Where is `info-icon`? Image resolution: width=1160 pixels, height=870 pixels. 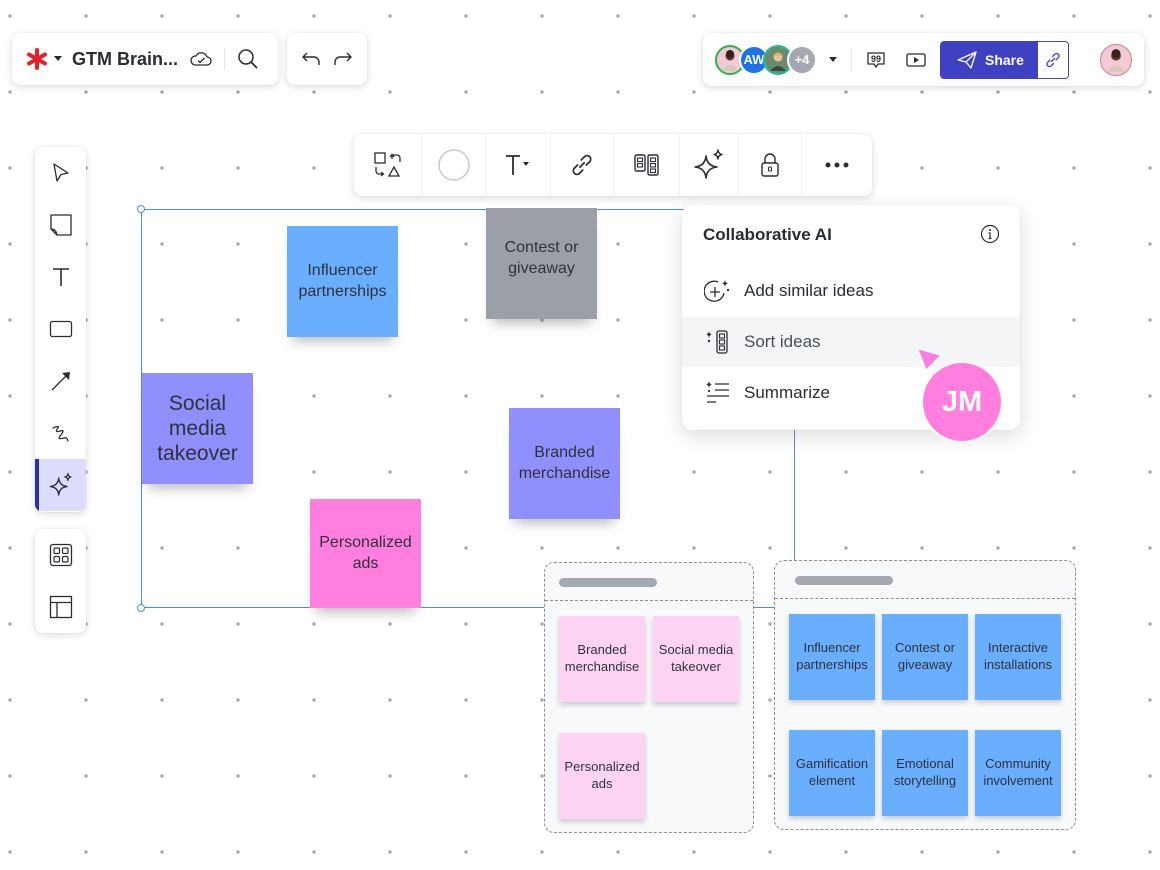 info-icon is located at coordinates (990, 234).